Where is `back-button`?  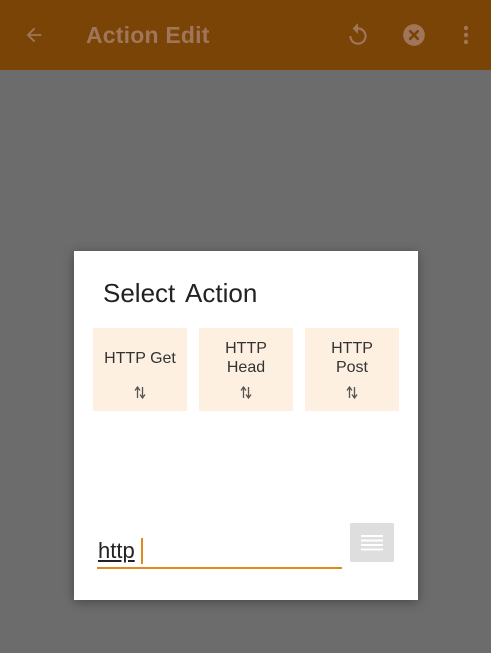 back-button is located at coordinates (34, 35).